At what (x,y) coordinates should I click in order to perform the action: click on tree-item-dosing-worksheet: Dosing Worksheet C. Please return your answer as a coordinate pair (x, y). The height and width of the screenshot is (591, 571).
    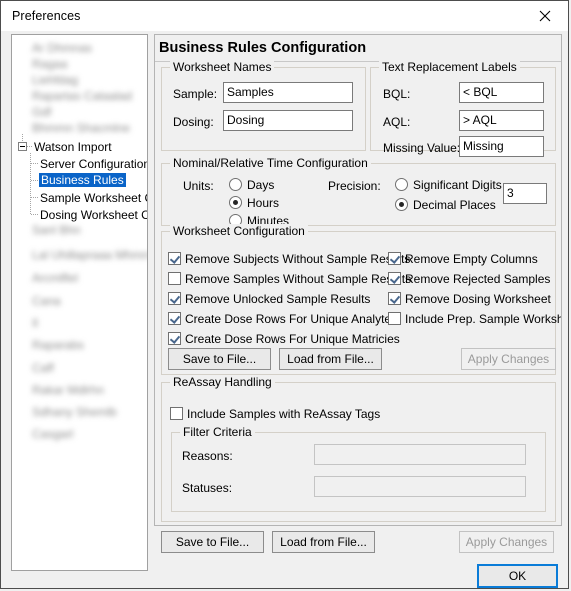
    Looking at the image, I should click on (93, 215).